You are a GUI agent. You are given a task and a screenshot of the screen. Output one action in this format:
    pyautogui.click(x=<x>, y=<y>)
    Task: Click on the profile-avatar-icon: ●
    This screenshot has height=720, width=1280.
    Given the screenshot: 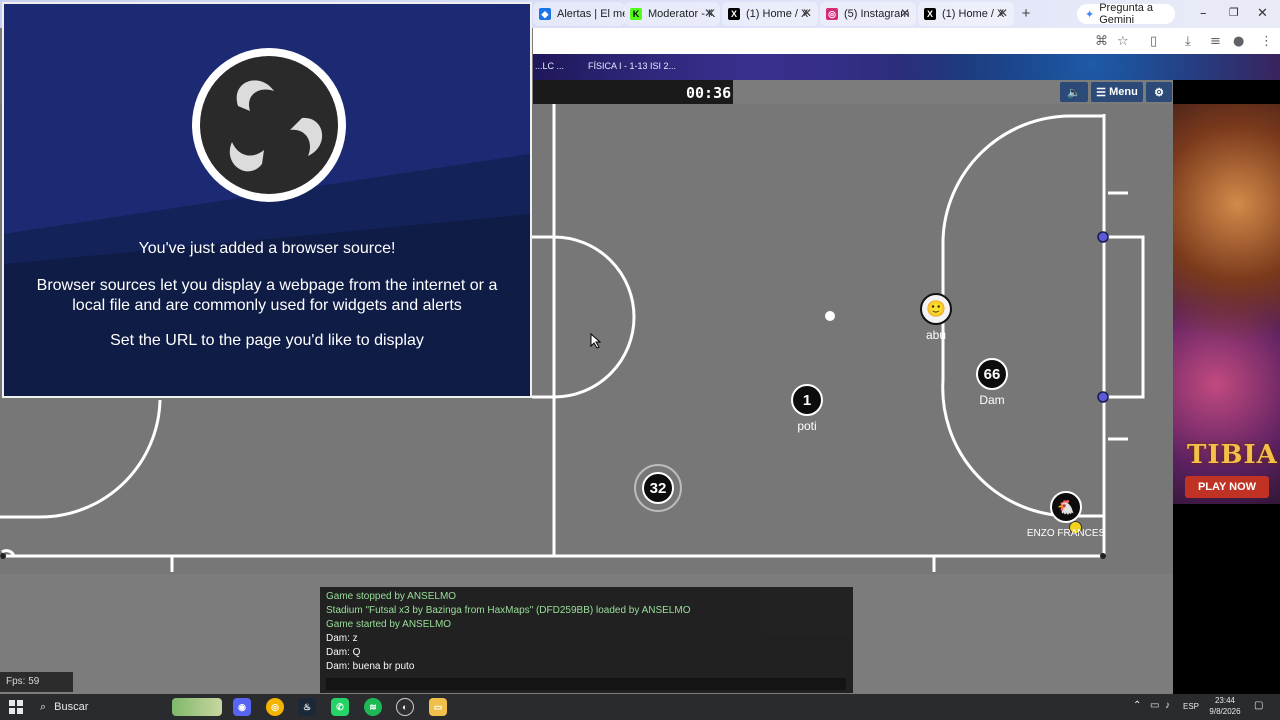 What is the action you would take?
    pyautogui.click(x=1238, y=41)
    